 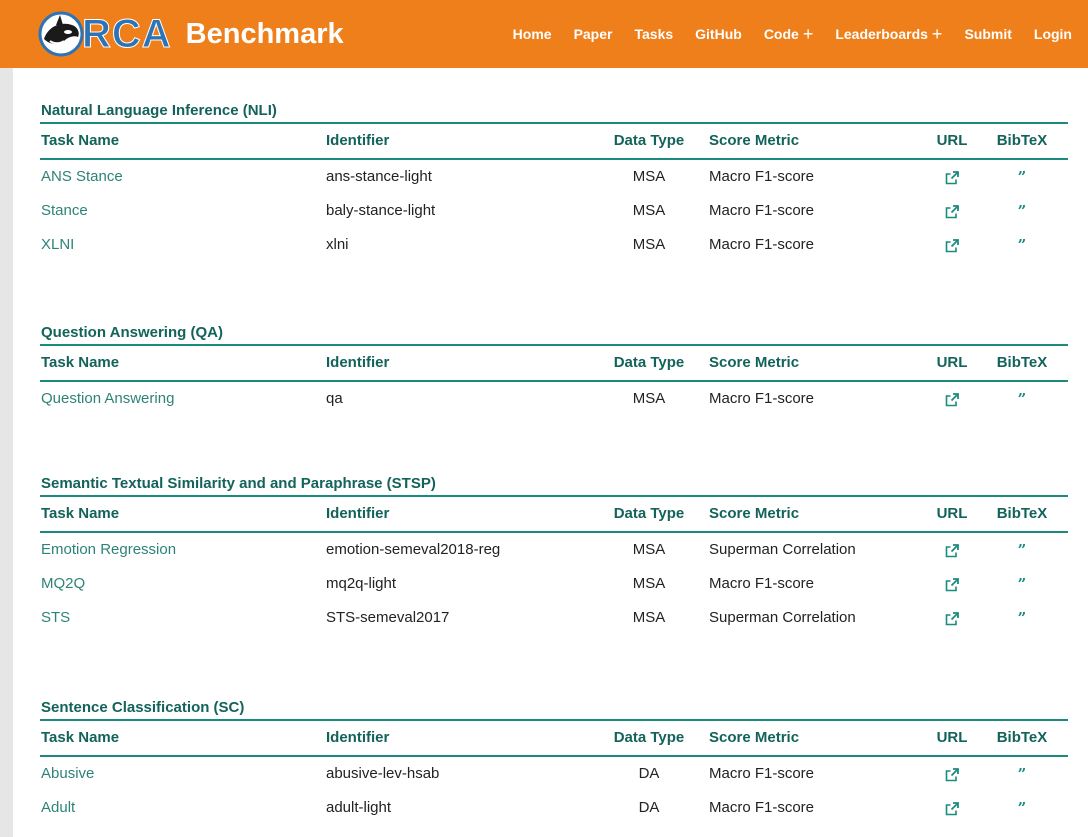 I want to click on task-name-link: STS, so click(x=55, y=618).